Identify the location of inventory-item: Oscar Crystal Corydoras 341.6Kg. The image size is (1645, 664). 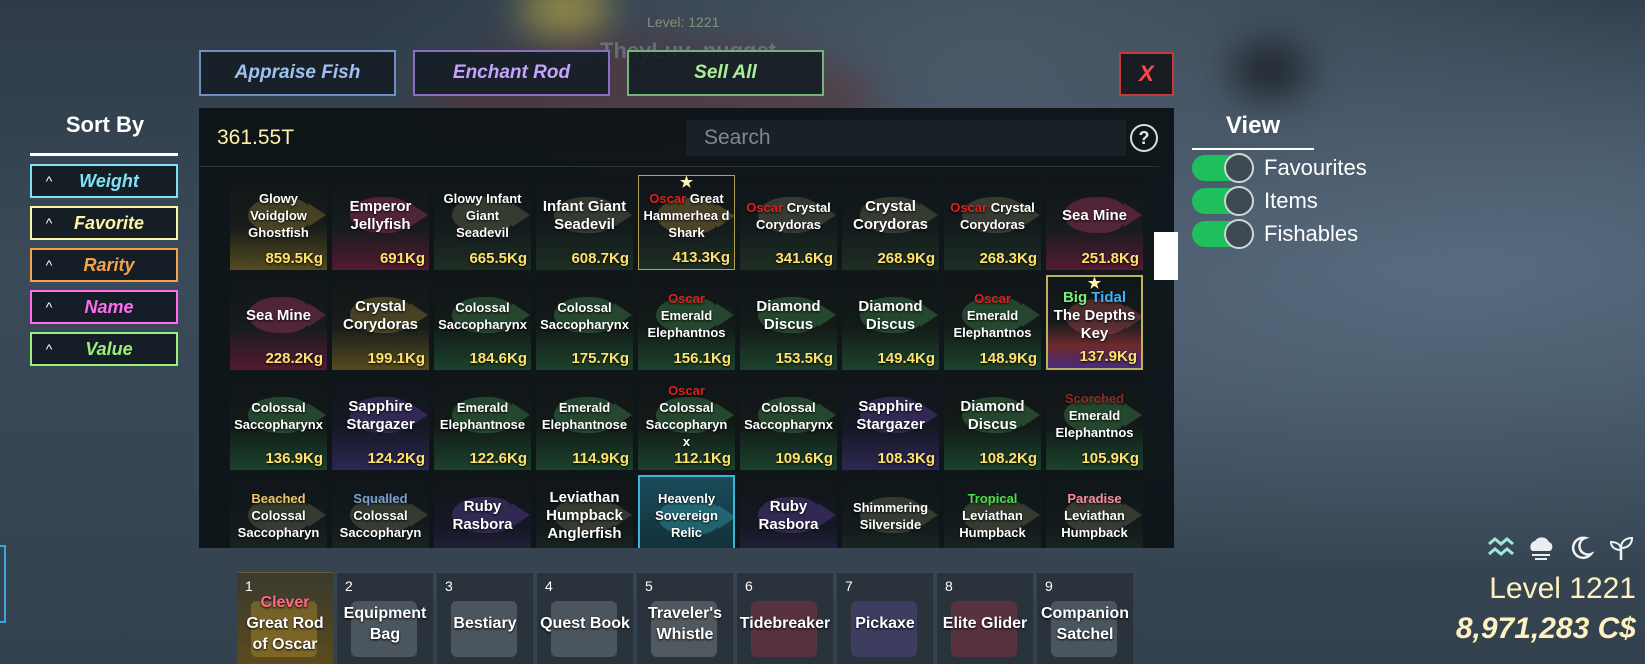
(788, 222).